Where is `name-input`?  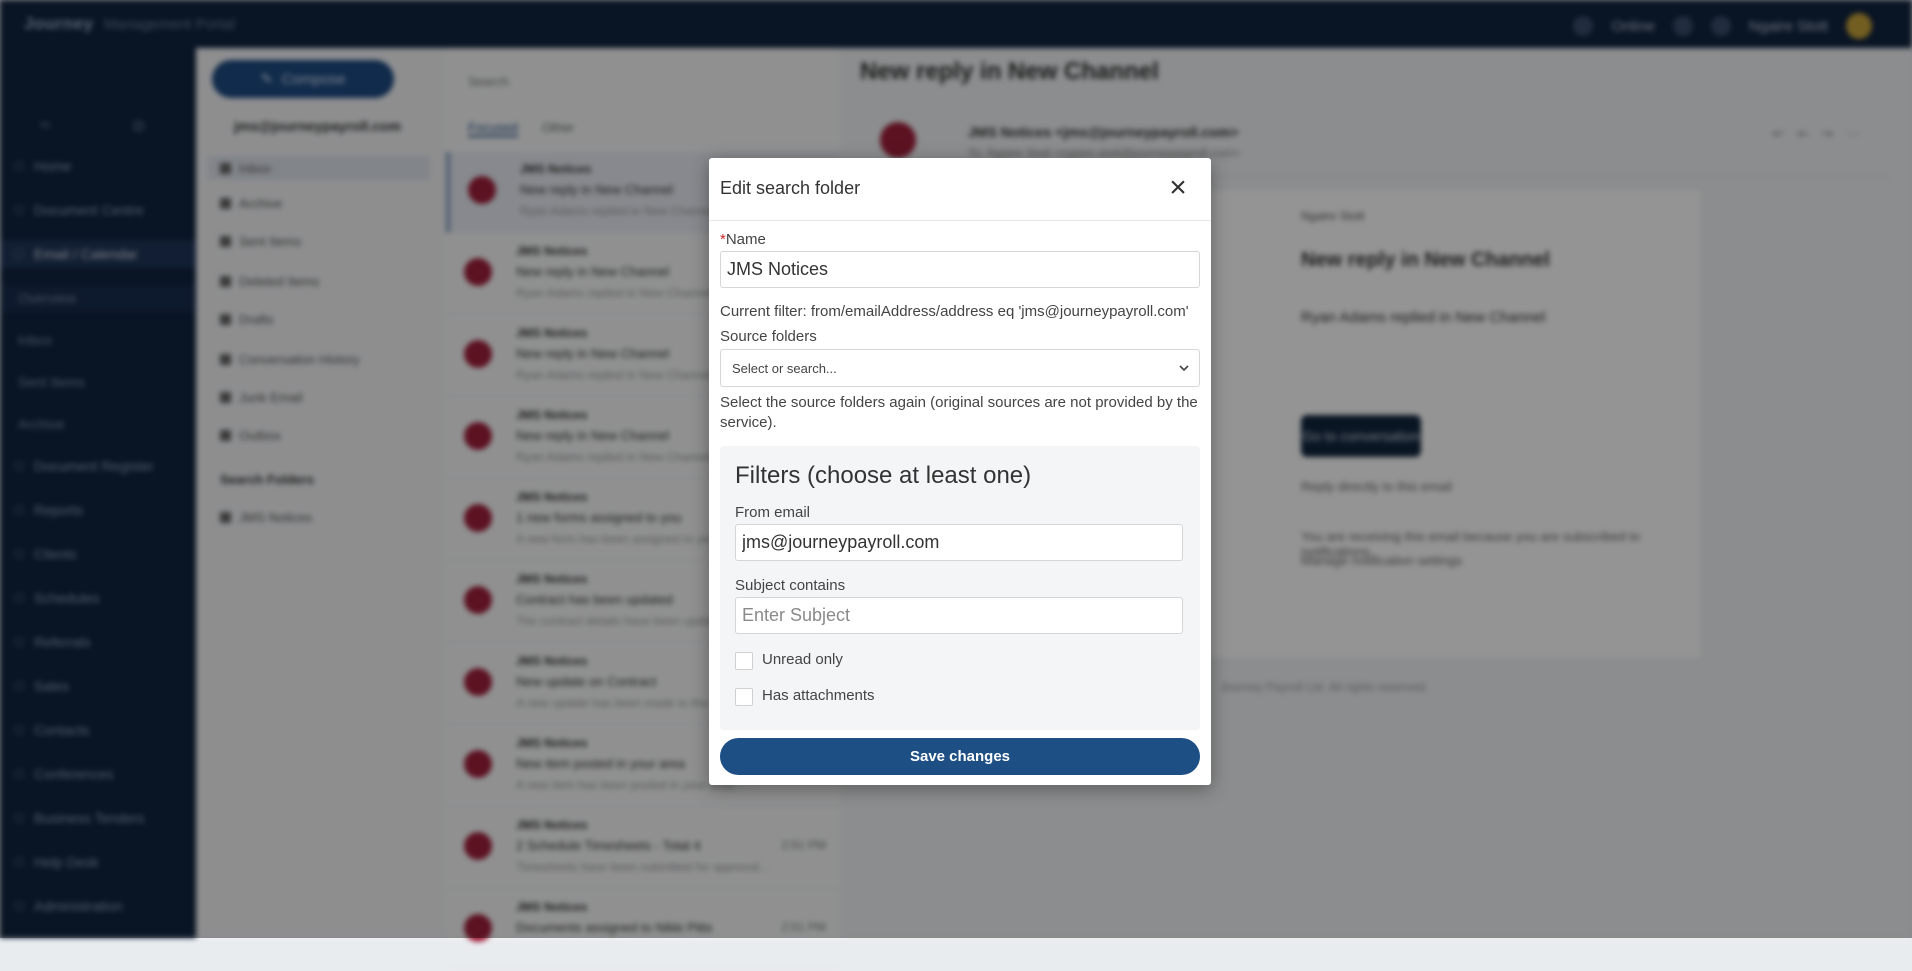 name-input is located at coordinates (960, 269).